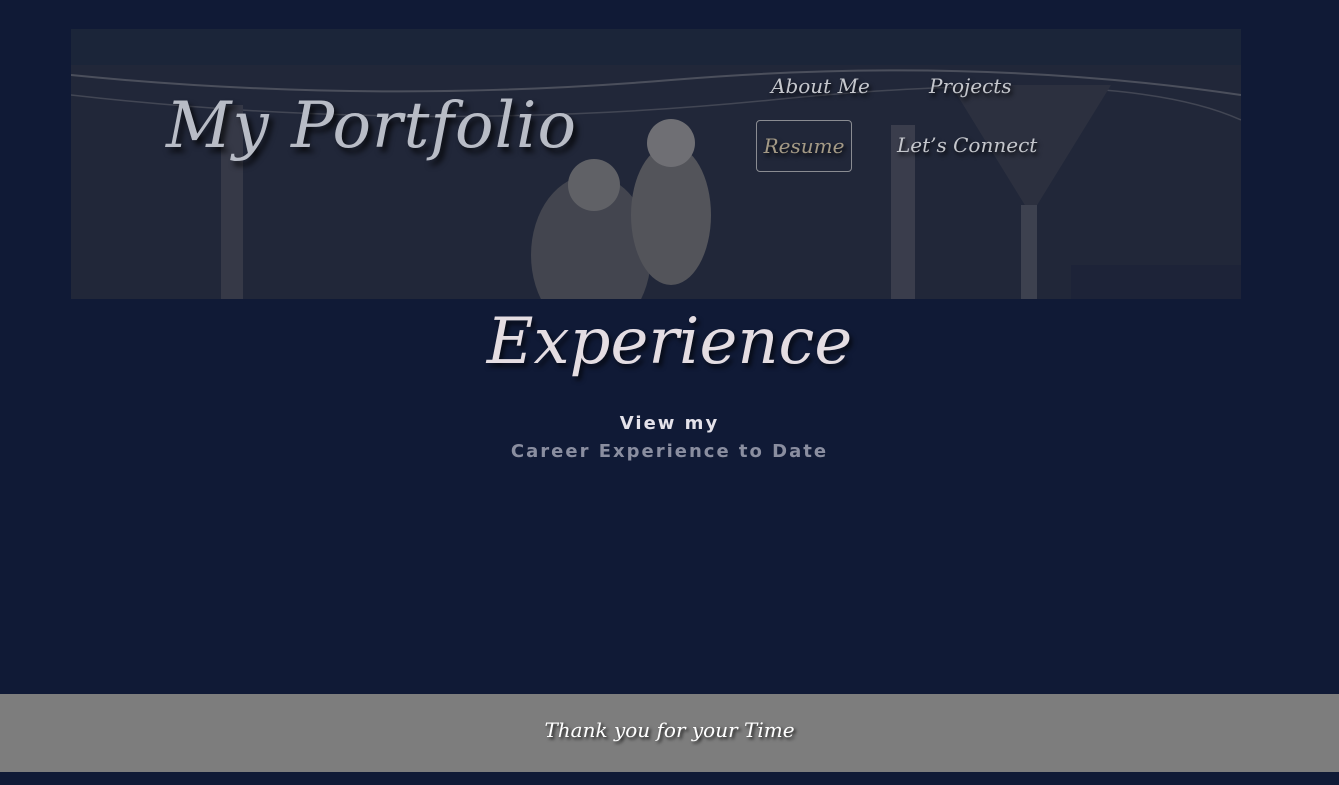 Image resolution: width=1339 pixels, height=785 pixels. What do you see at coordinates (970, 86) in the screenshot?
I see `nav-projects: Projects` at bounding box center [970, 86].